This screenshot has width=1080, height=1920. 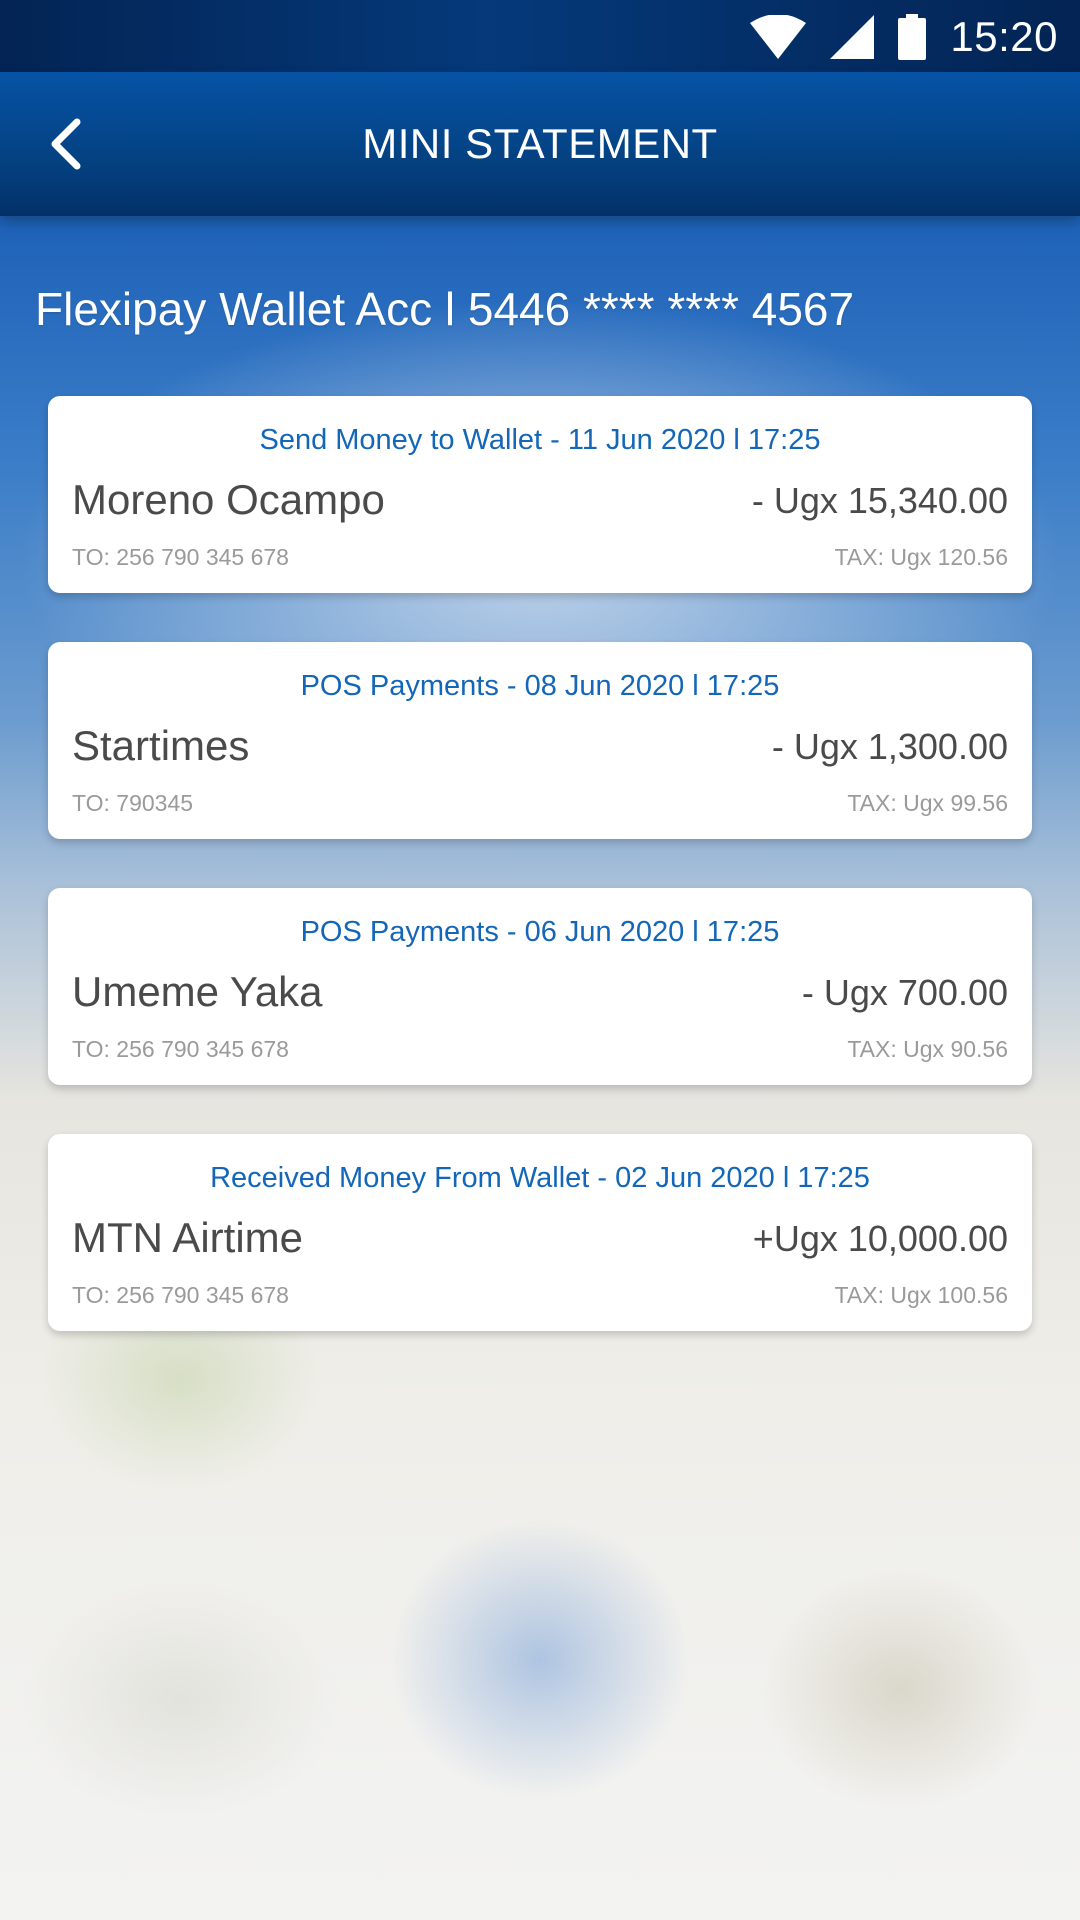 I want to click on page-title: MINI STATEMENT, so click(x=540, y=143).